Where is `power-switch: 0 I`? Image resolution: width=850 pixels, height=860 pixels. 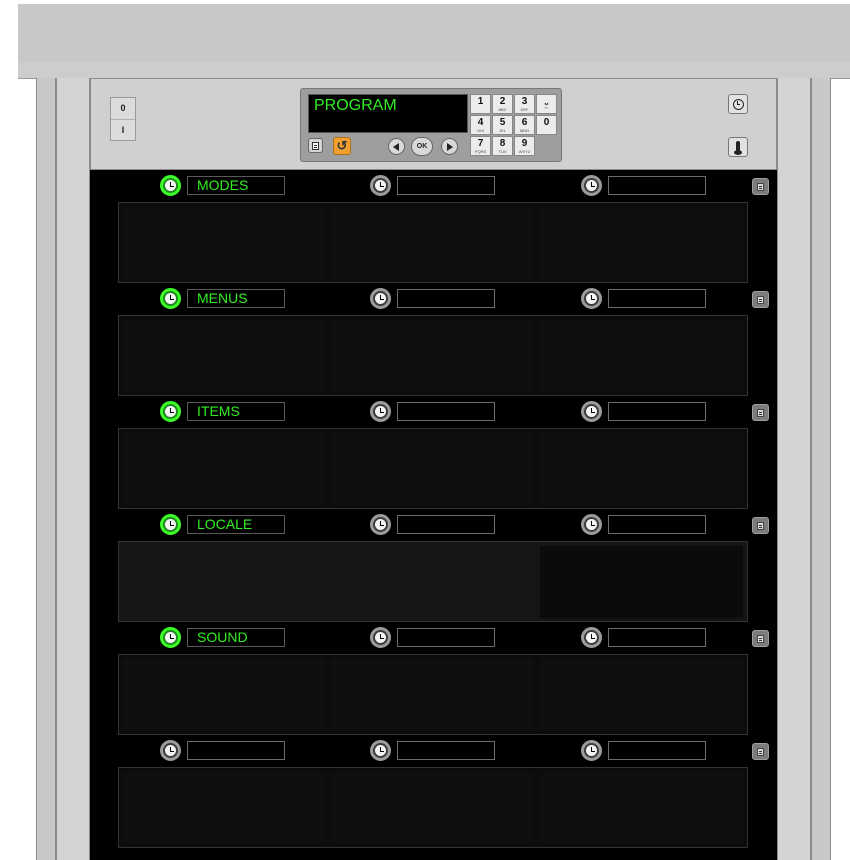 power-switch: 0 I is located at coordinates (123, 119).